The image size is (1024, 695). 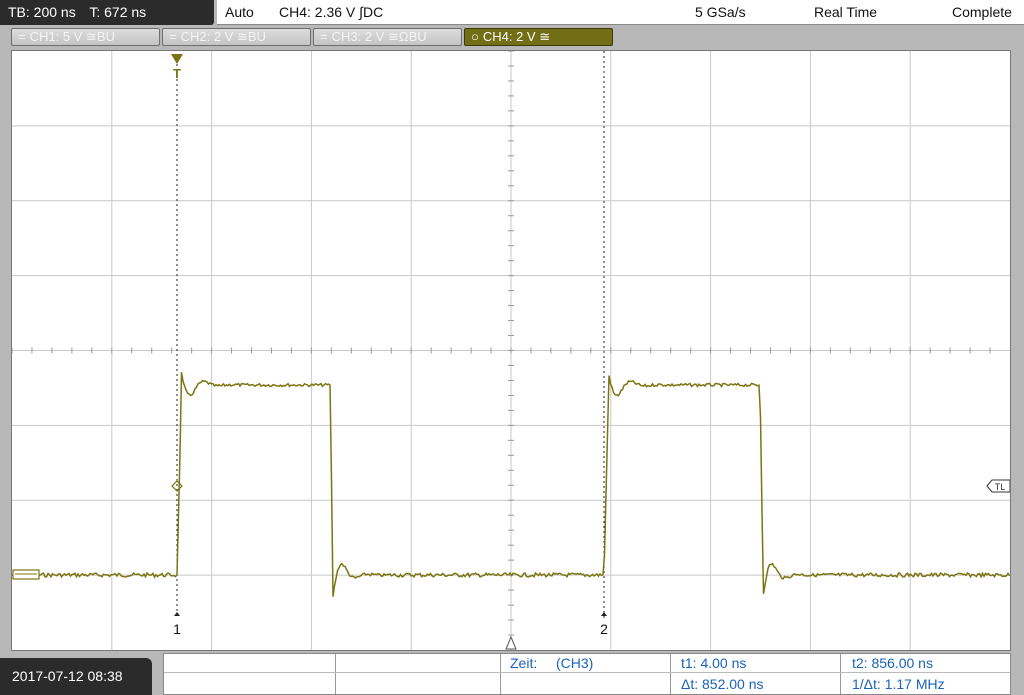 I want to click on trigger-mode: Auto, so click(x=239, y=12).